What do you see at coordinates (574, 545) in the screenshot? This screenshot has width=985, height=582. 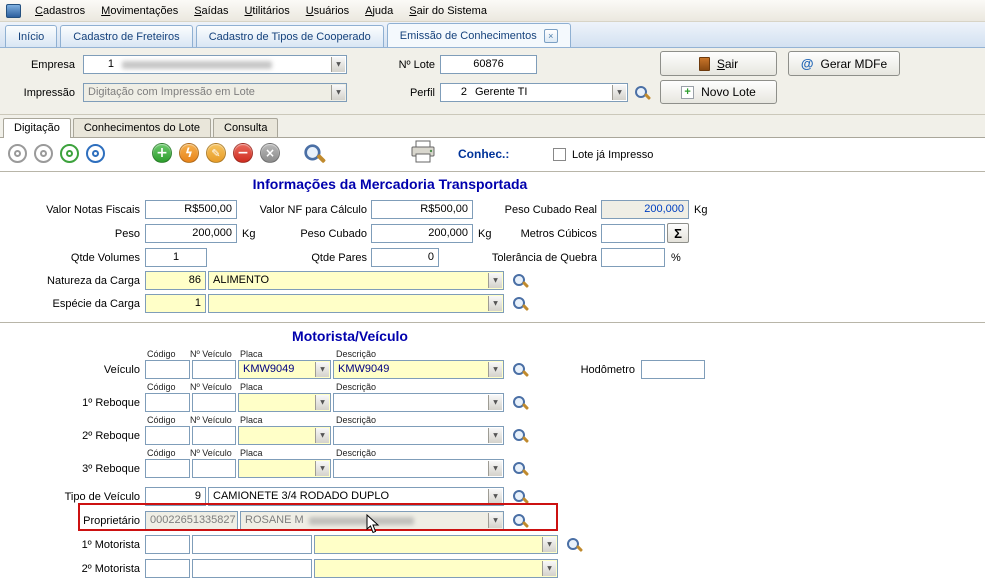 I see `motorista1-search-icon` at bounding box center [574, 545].